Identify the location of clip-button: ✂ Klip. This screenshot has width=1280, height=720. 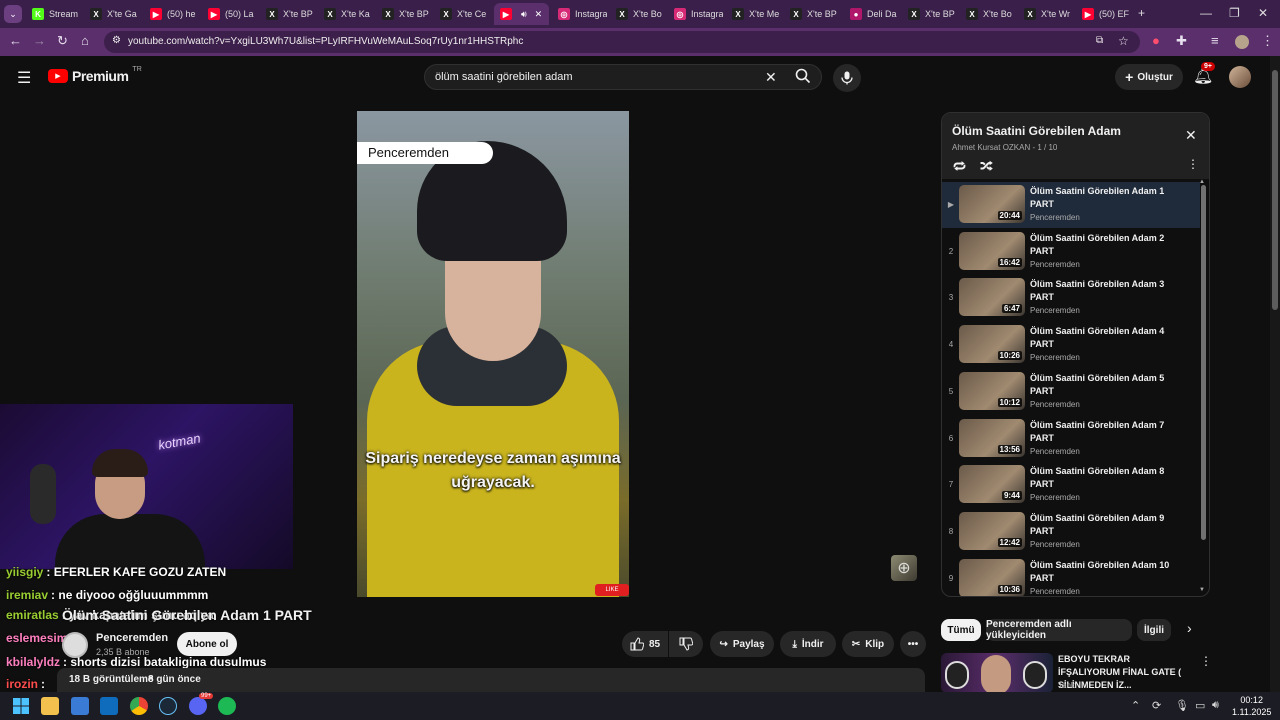
(868, 644).